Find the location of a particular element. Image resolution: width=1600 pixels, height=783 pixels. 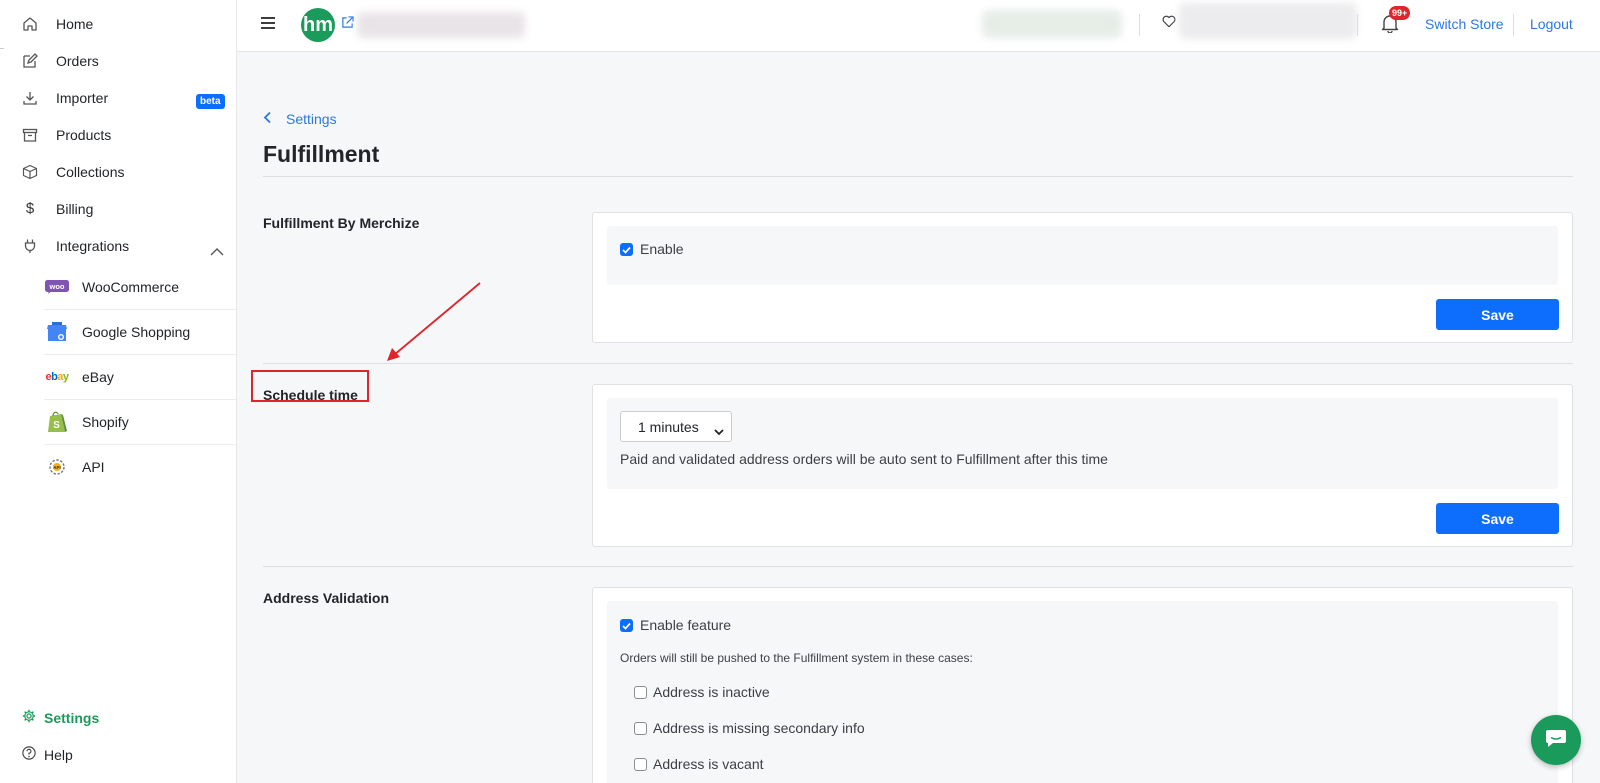

sidebar-item-label: Settings is located at coordinates (72, 717).